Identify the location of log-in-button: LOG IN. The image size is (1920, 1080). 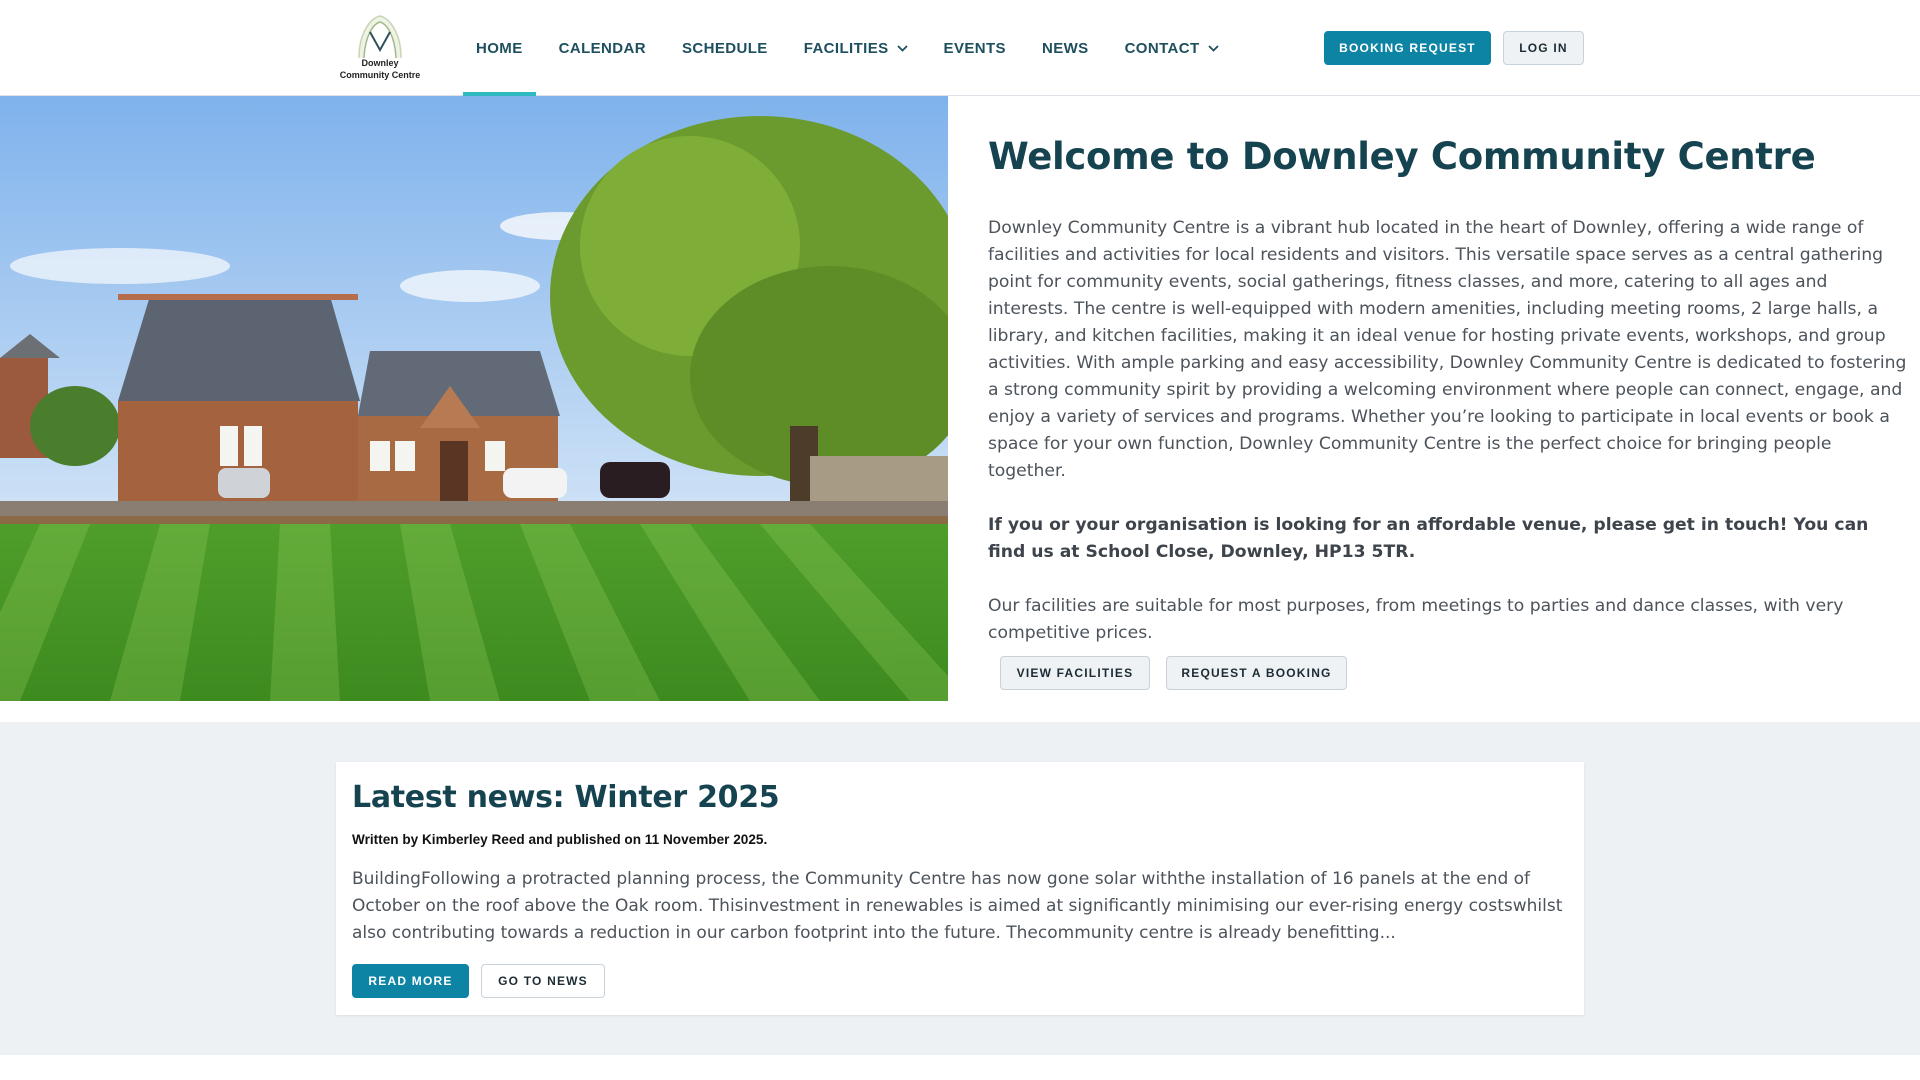
(1543, 48).